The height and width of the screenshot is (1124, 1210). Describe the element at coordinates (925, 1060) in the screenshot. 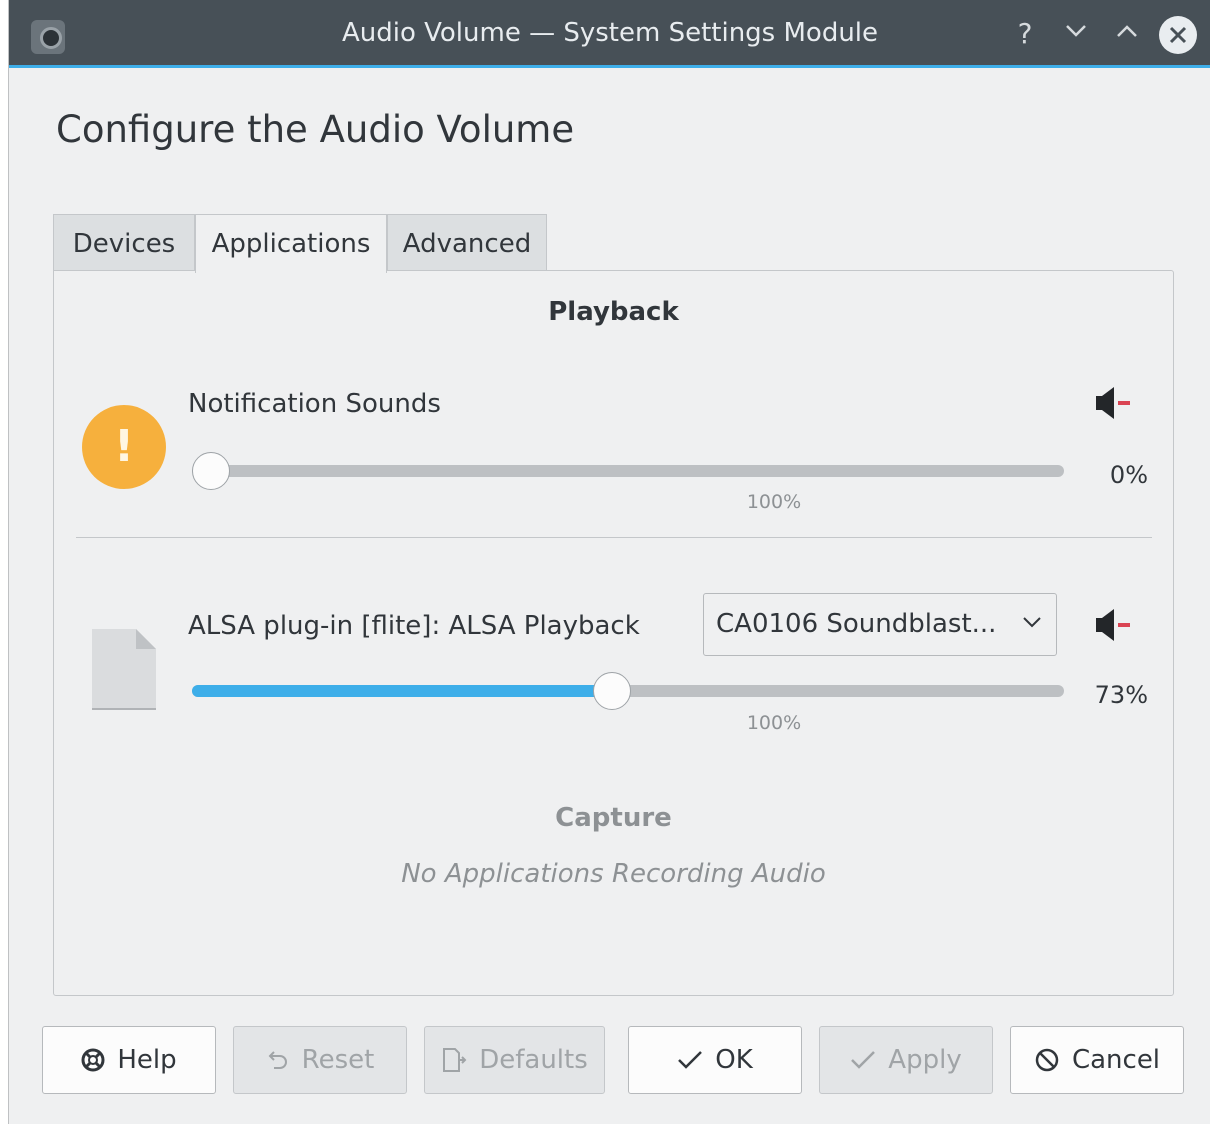

I see `apply-button-label: Apply` at that location.